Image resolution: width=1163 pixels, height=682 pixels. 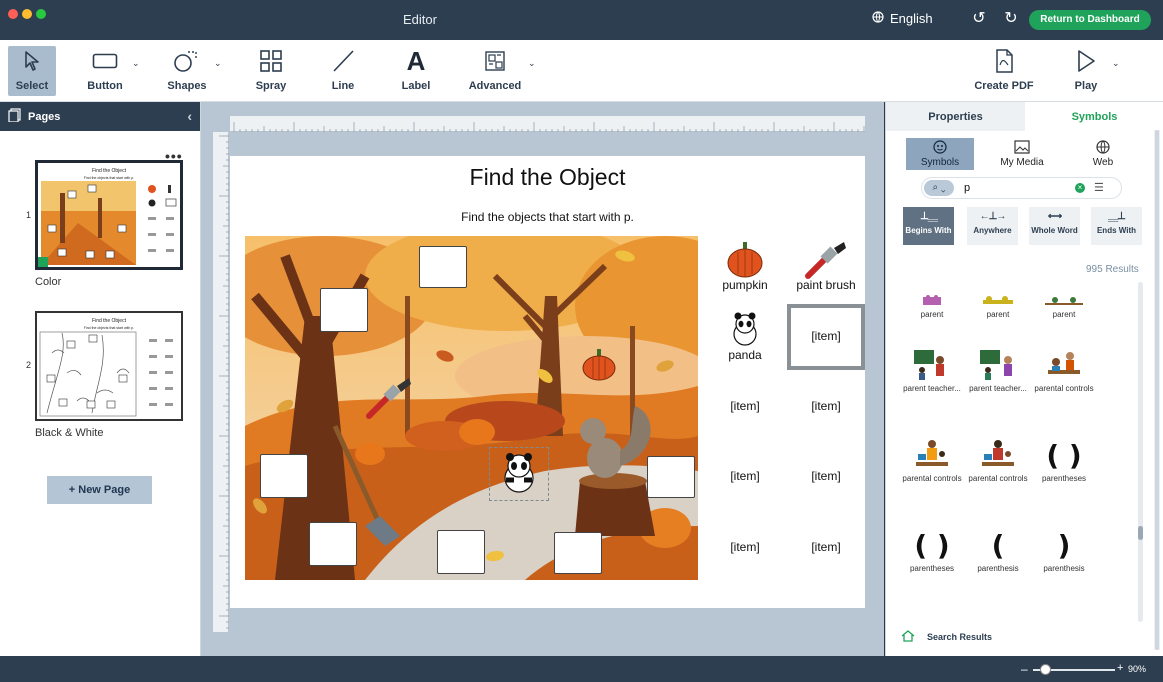 I want to click on page-number: 1, so click(x=29, y=215).